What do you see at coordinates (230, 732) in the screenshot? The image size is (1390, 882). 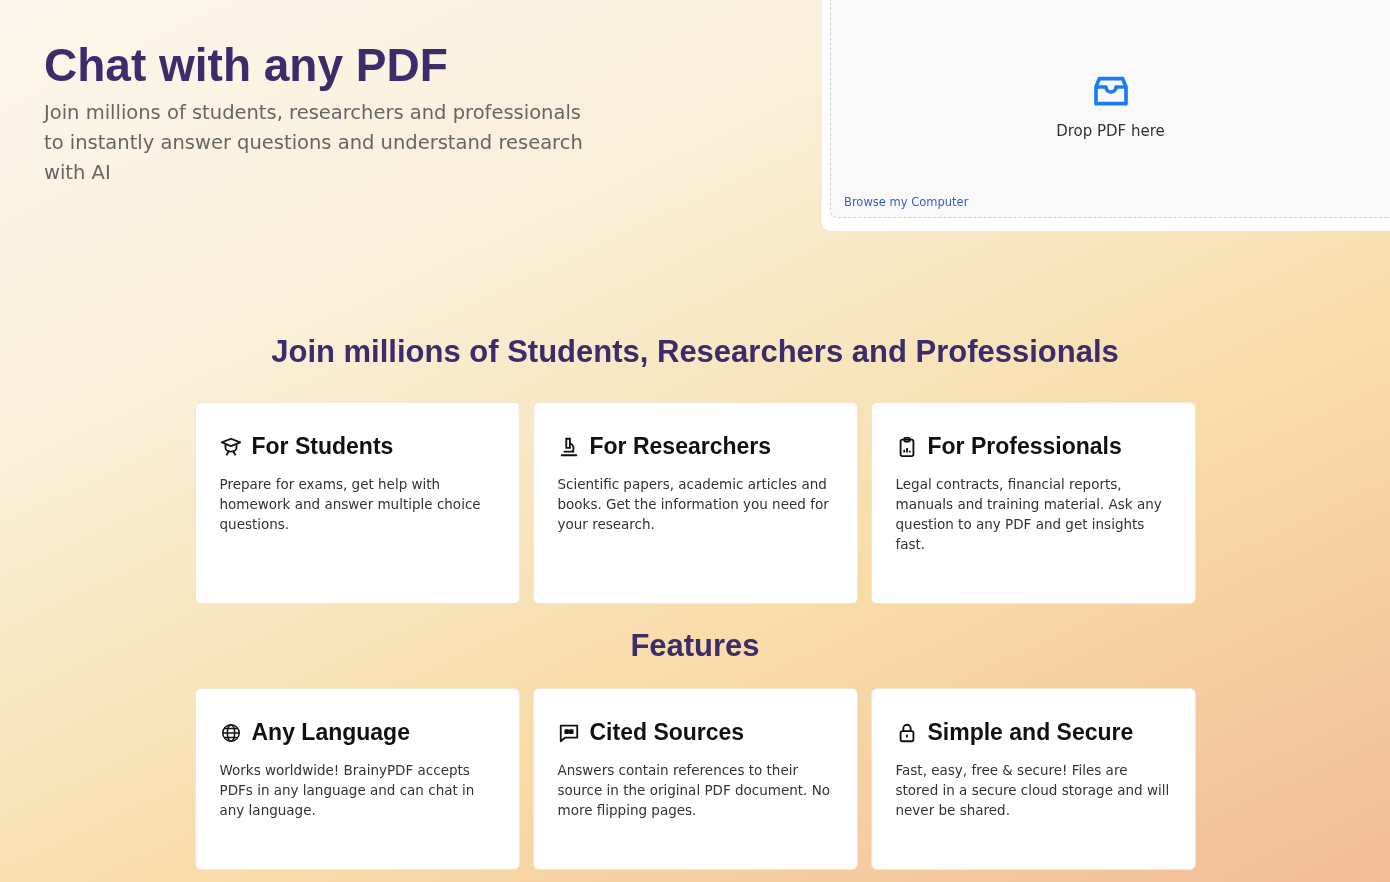 I see `globe-icon` at bounding box center [230, 732].